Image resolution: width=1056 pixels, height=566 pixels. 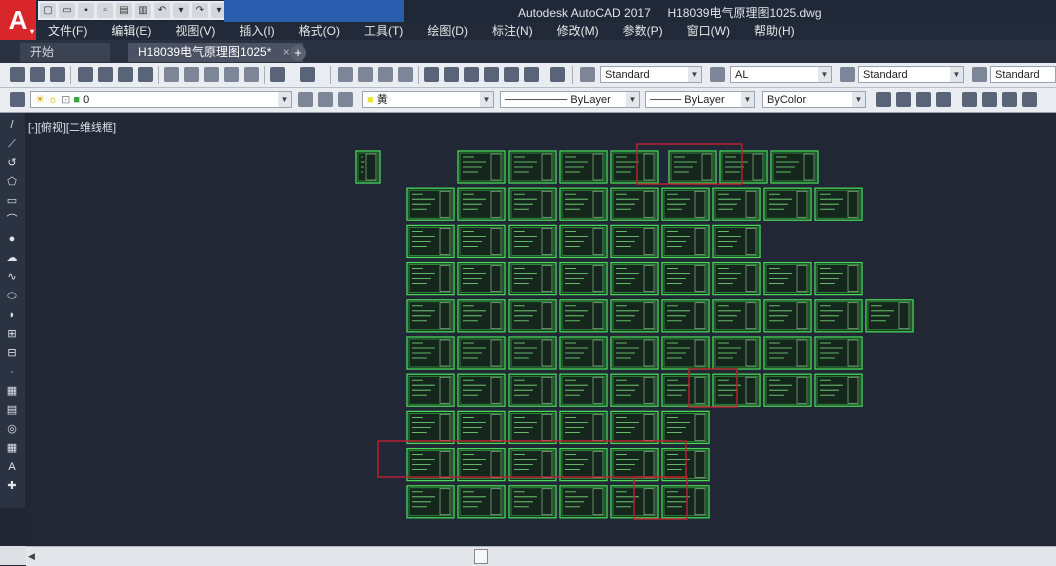 I want to click on dim-arc-icon, so click(x=923, y=99).